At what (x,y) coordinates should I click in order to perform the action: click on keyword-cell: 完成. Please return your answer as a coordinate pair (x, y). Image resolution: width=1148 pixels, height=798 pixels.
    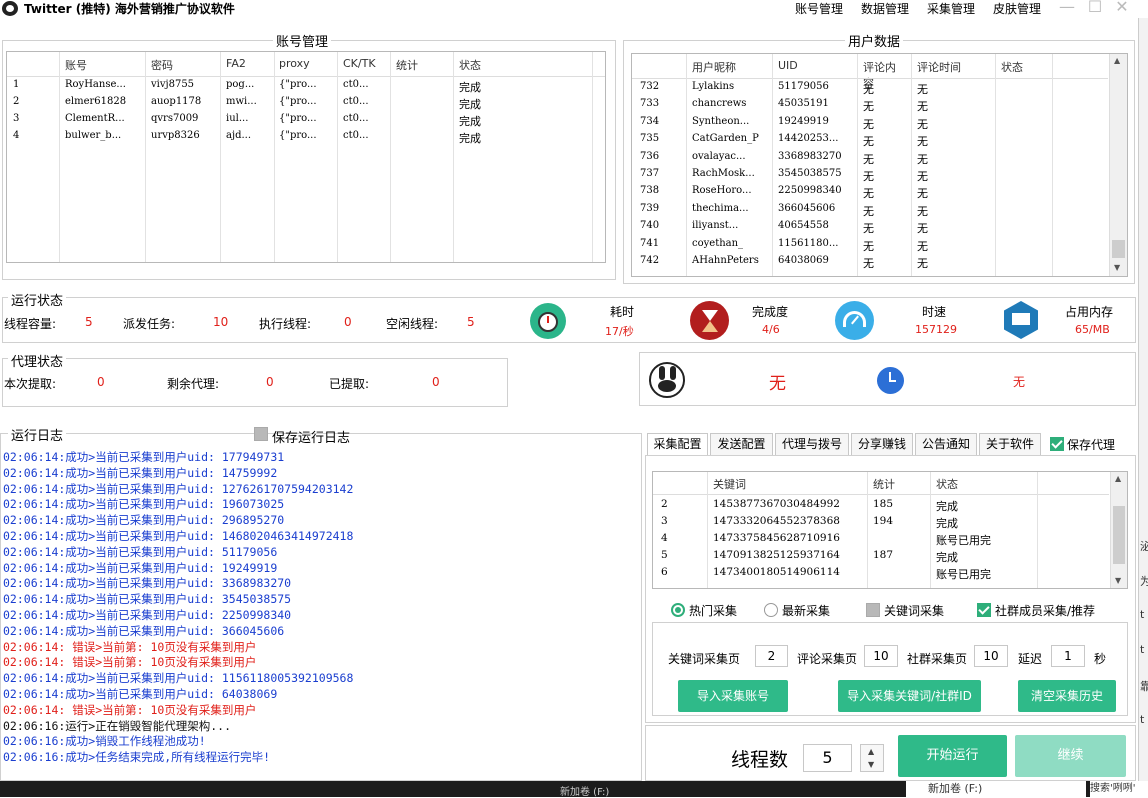
    Looking at the image, I should click on (947, 557).